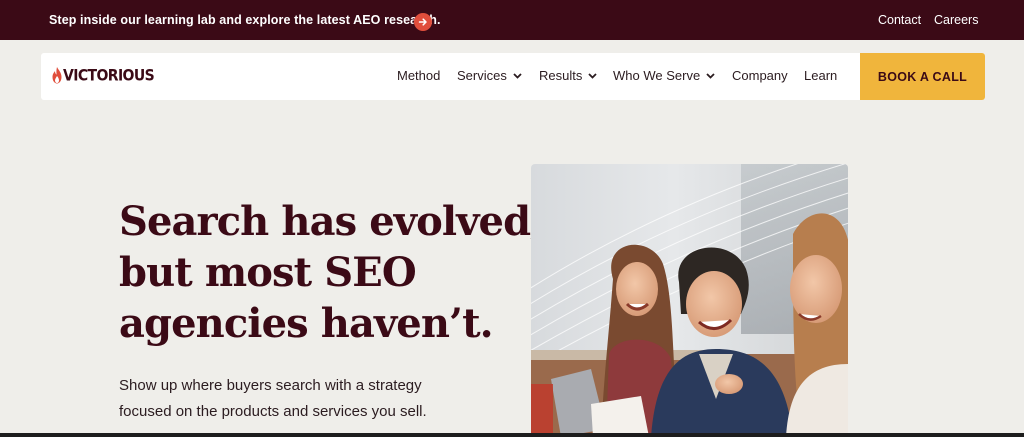  I want to click on nav-learn: Learn, so click(820, 75).